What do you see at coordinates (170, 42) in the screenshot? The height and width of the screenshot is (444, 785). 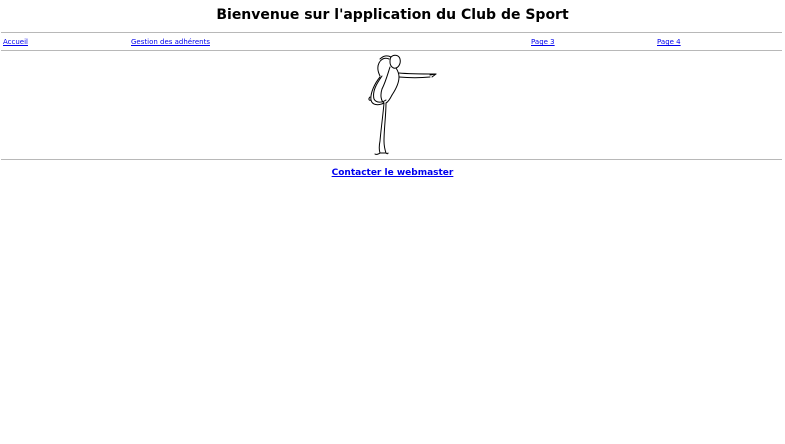 I see `nav-link-gestion-adherents: Gestion des adhérents` at bounding box center [170, 42].